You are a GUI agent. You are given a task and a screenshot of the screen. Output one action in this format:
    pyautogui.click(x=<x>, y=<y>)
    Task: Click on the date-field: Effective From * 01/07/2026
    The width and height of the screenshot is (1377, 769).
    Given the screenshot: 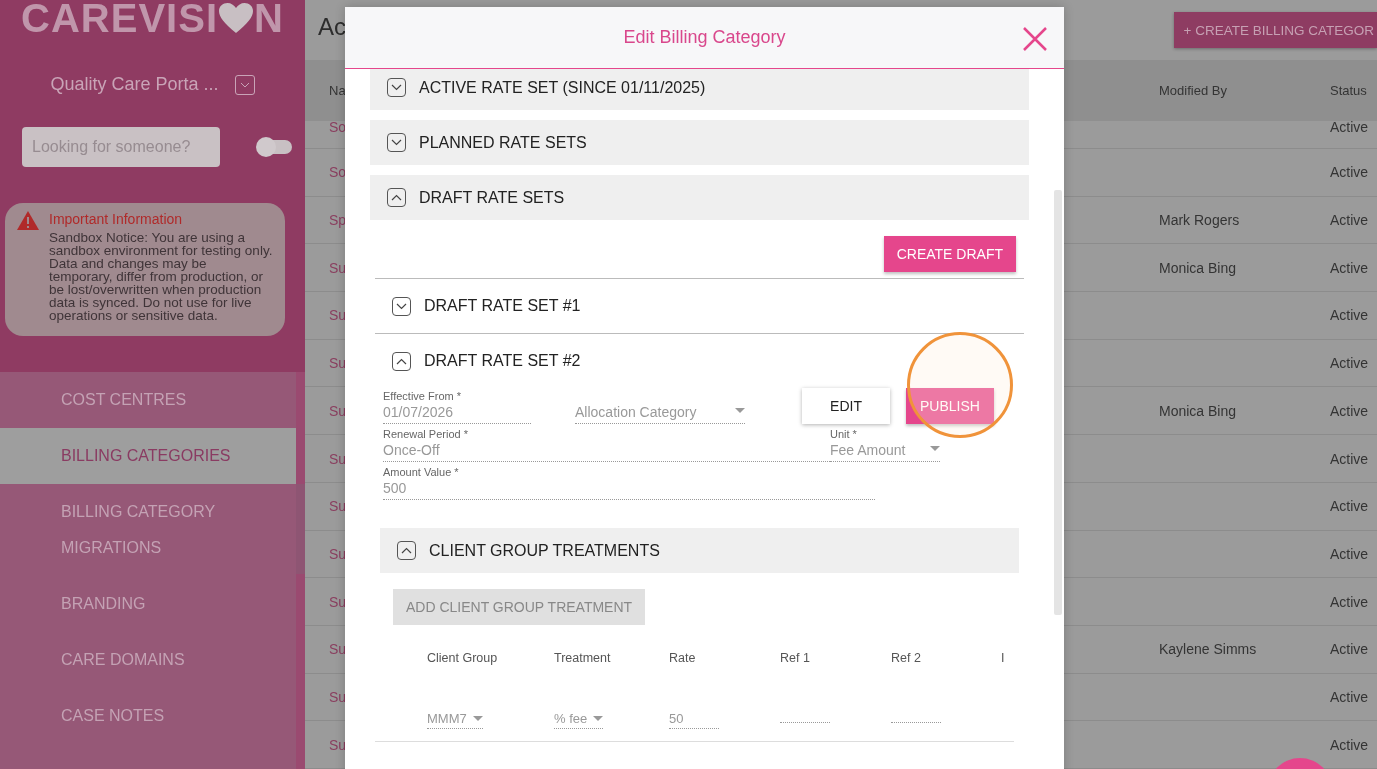 What is the action you would take?
    pyautogui.click(x=457, y=407)
    